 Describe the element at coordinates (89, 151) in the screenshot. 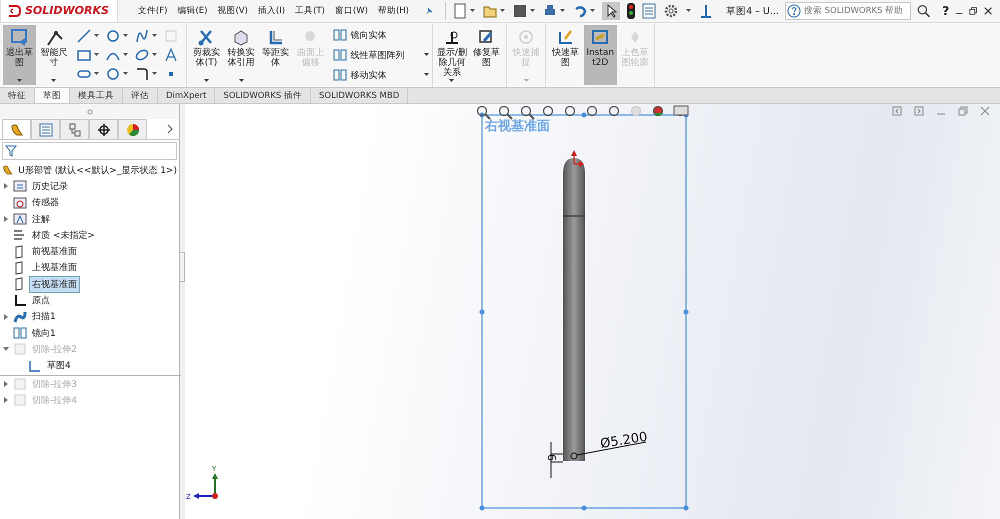

I see `filter-field` at that location.